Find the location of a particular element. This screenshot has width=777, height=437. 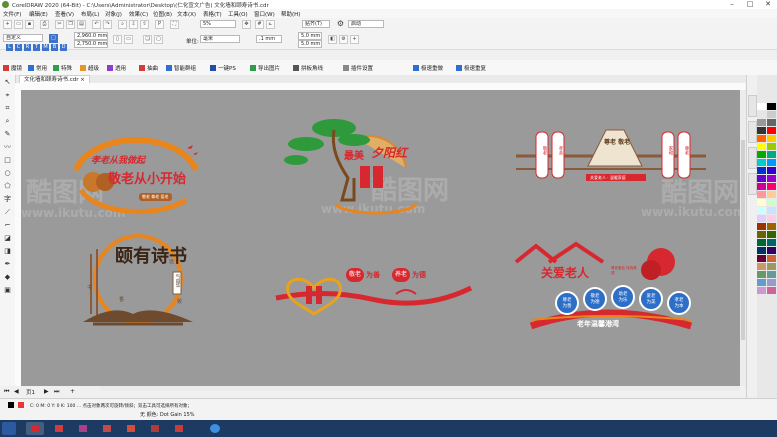

plugin-general: 透用 is located at coordinates (116, 68).